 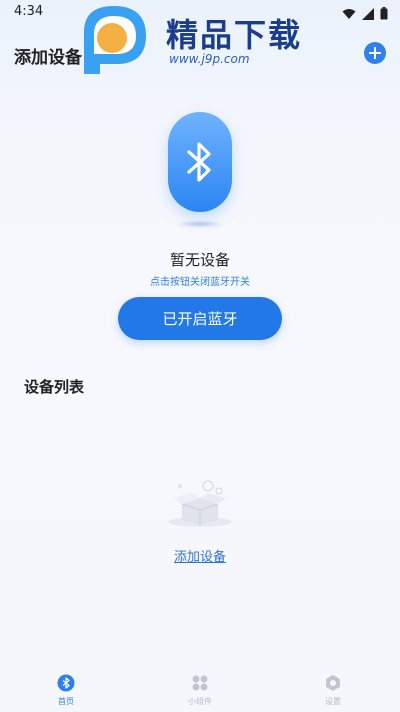 What do you see at coordinates (199, 260) in the screenshot?
I see `empty-device-title: 暂无设备` at bounding box center [199, 260].